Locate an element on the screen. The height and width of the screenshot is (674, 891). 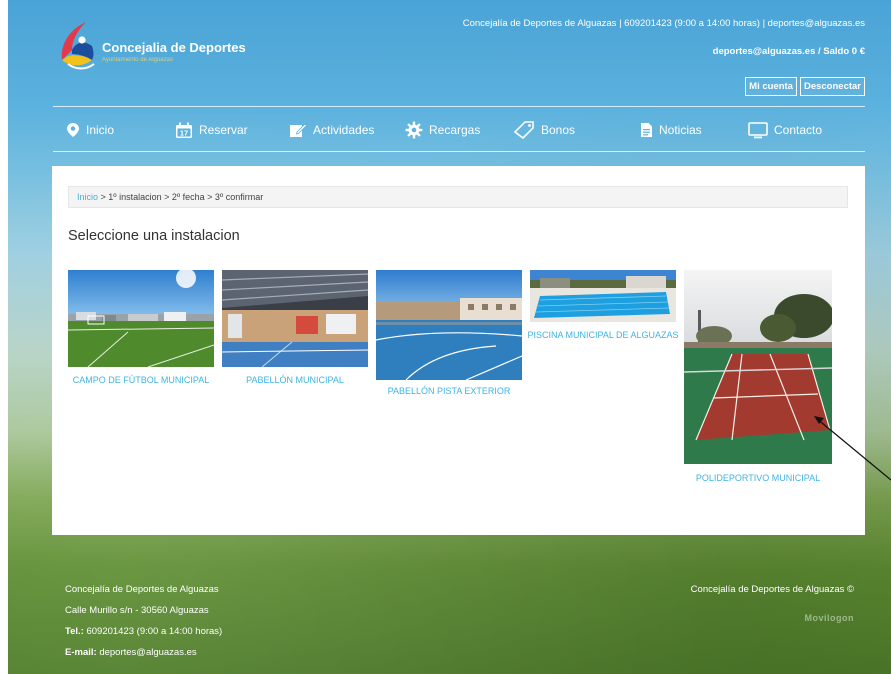
edit-icon is located at coordinates (298, 130).